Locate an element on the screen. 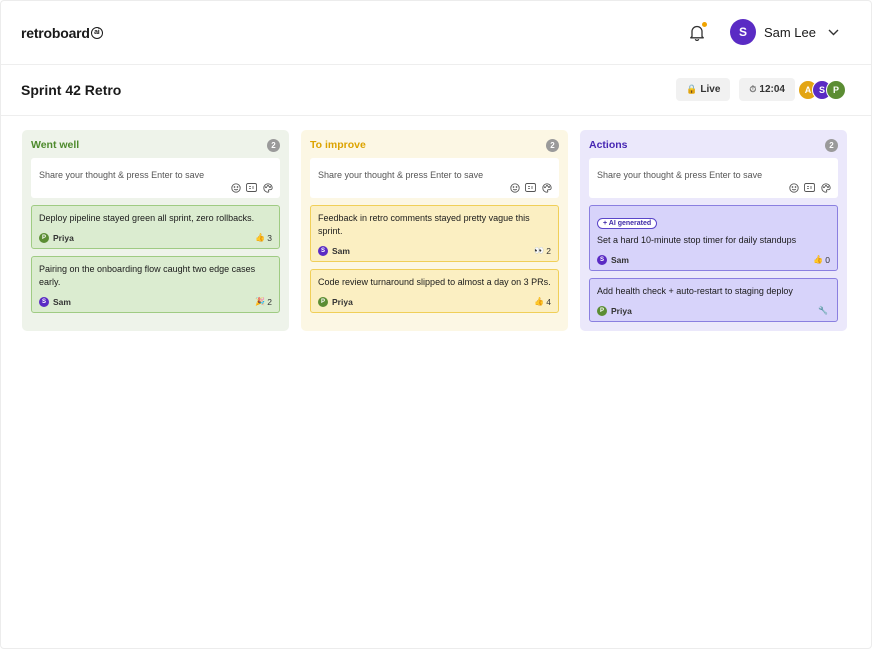 The height and width of the screenshot is (651, 874). participant-avatars: A S P is located at coordinates (822, 89).